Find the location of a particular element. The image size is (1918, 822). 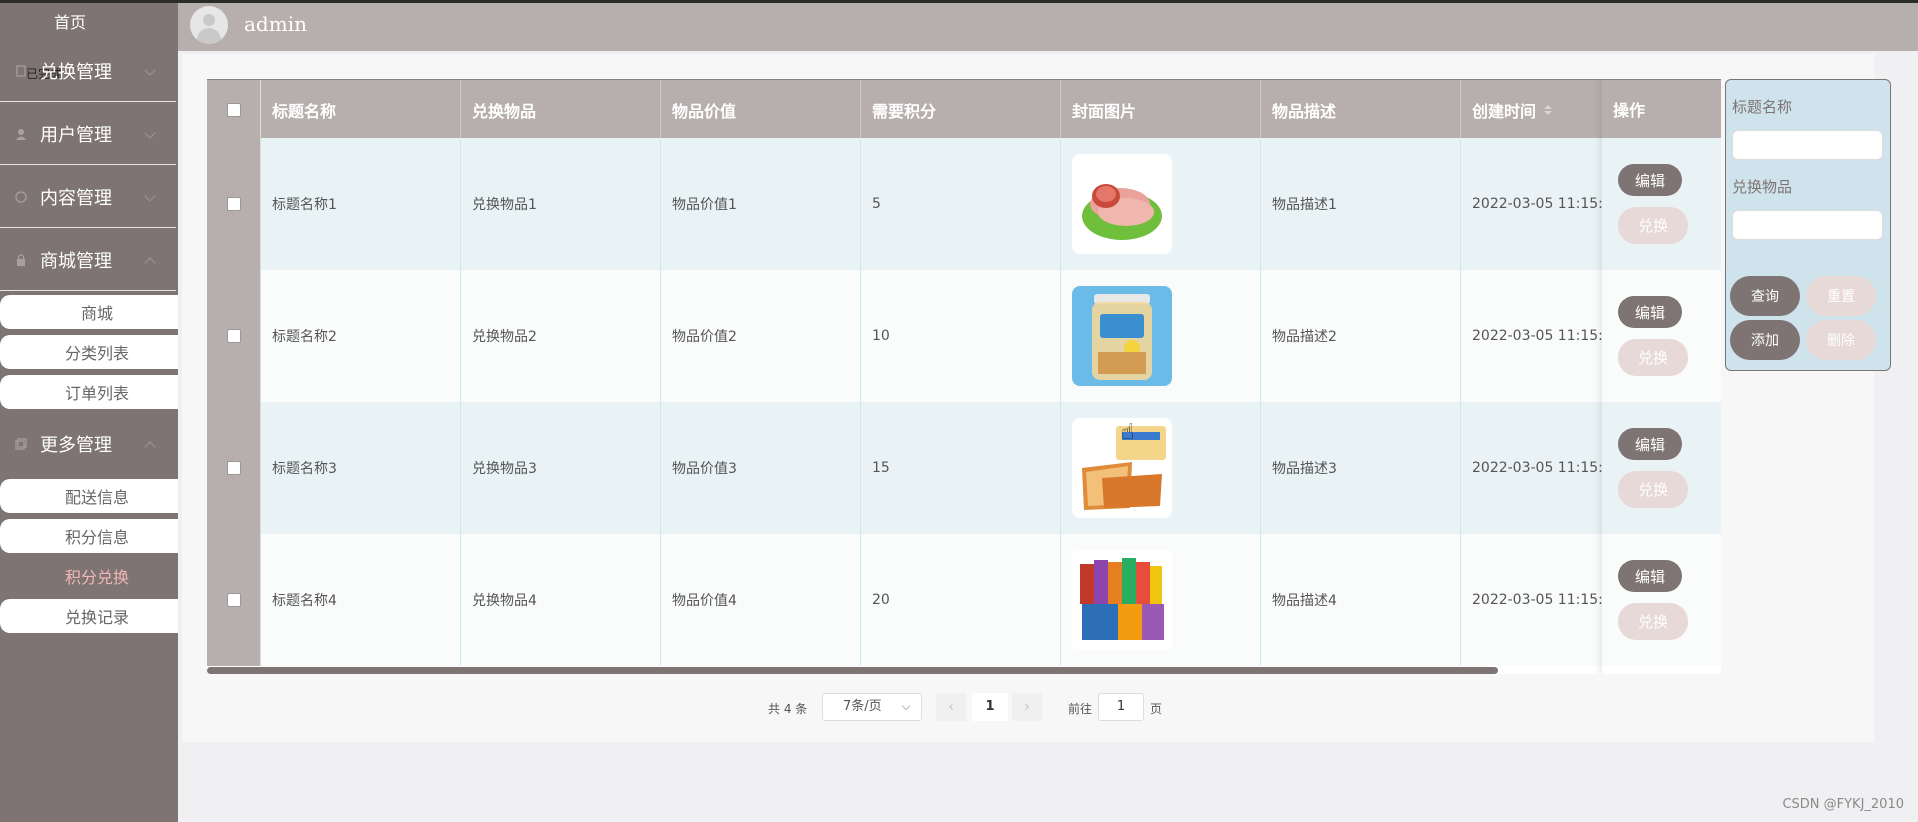

select-all-checkbox is located at coordinates (233, 109).